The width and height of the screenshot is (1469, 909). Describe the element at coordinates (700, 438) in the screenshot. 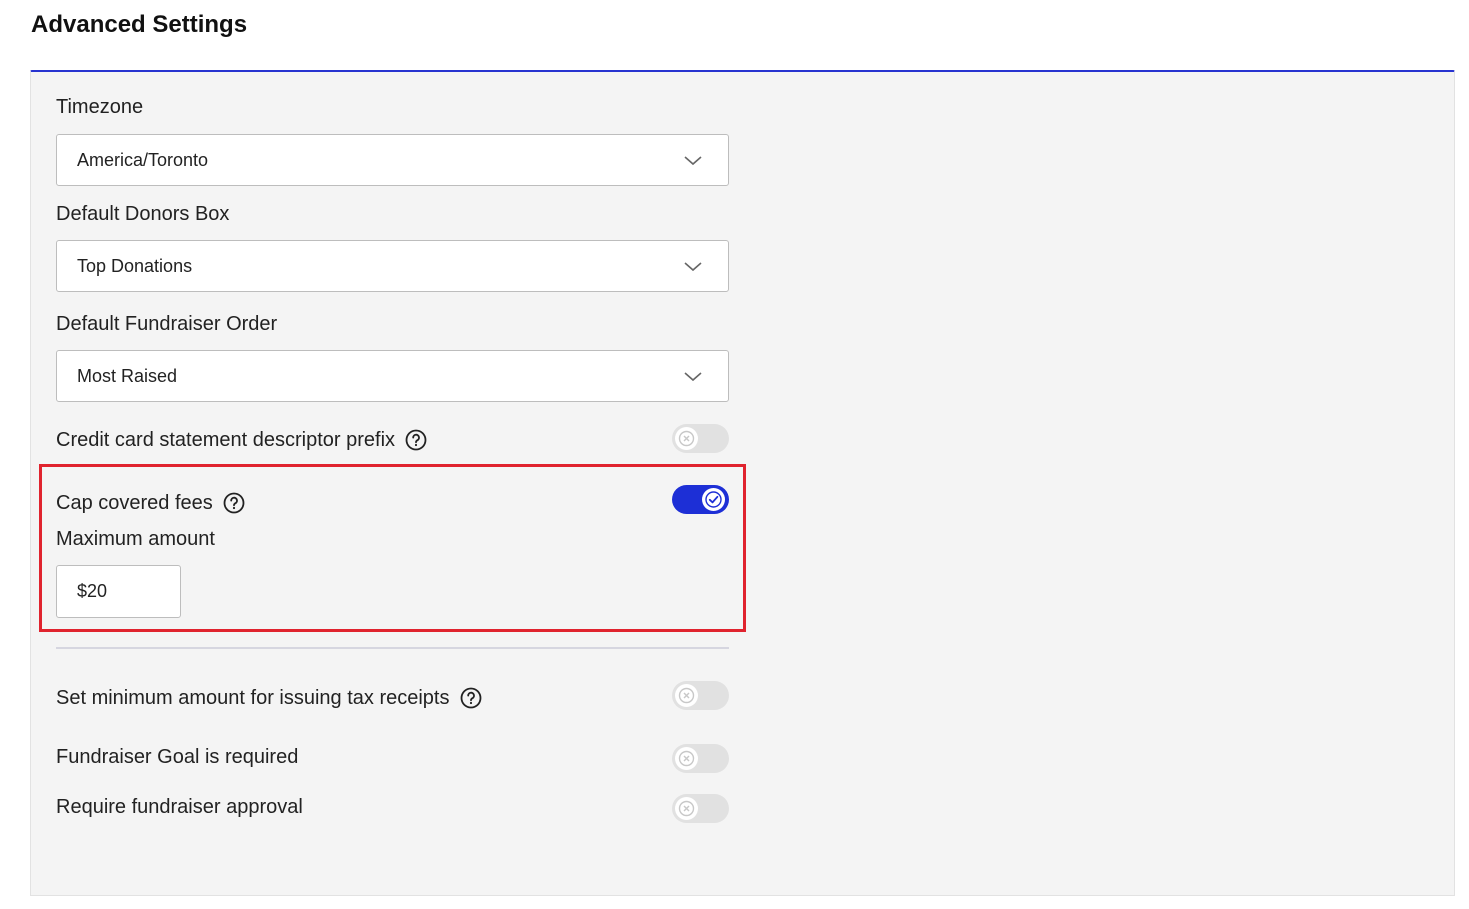

I see `descriptor-prefix-toggle` at that location.